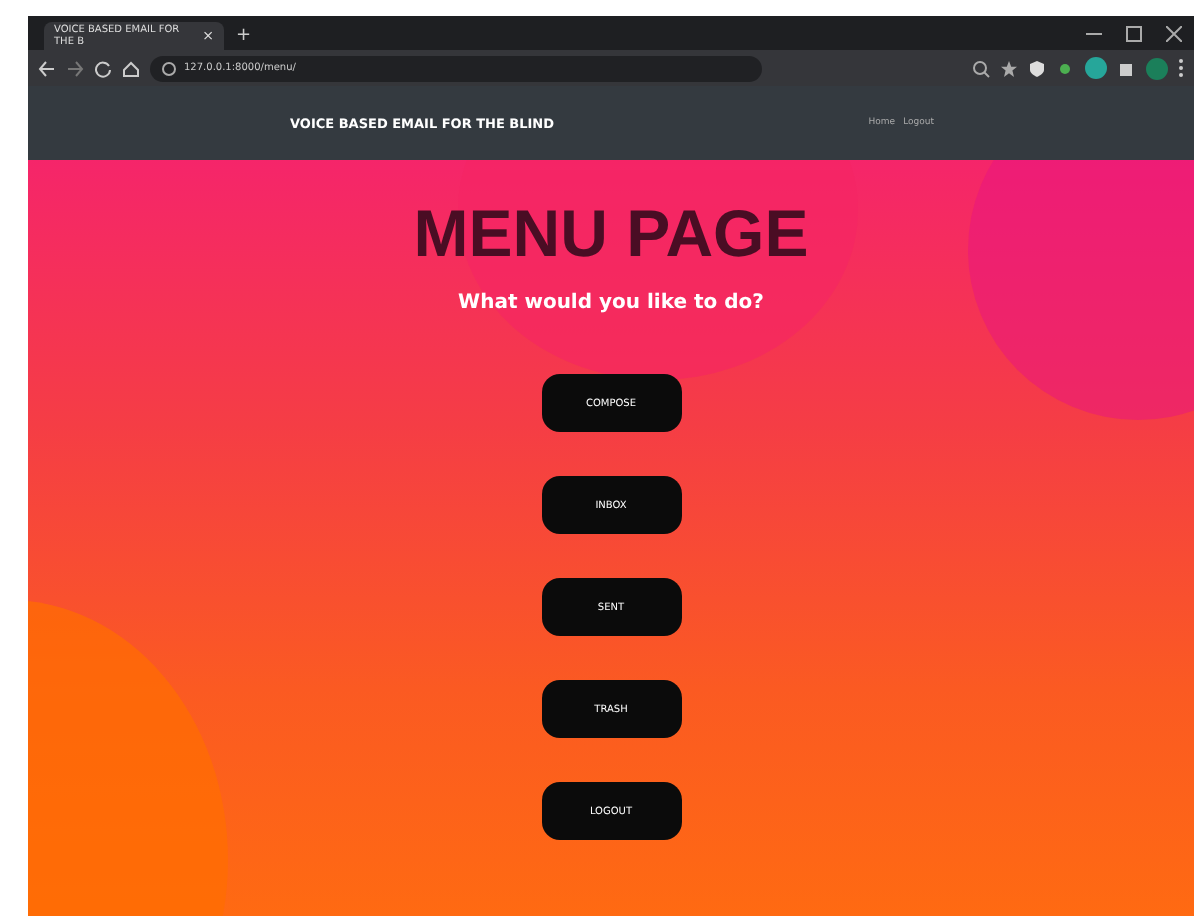  What do you see at coordinates (47, 68) in the screenshot?
I see `back-arrow-icon` at bounding box center [47, 68].